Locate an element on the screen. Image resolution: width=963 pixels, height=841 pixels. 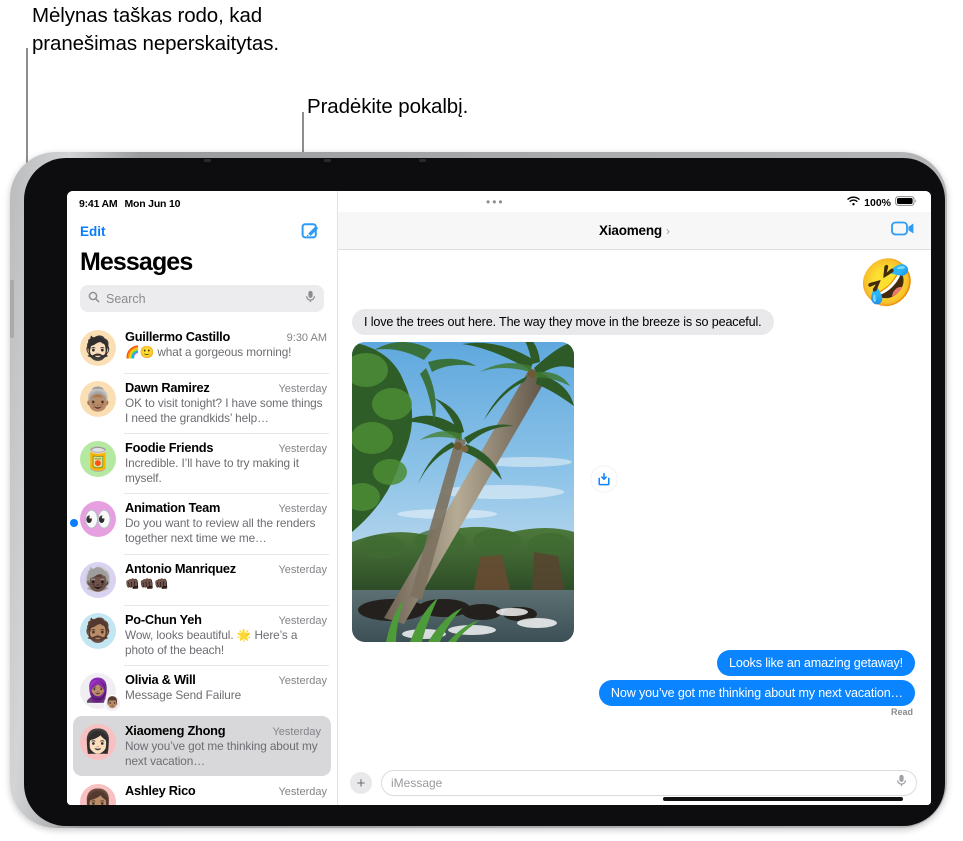
conversation-item-header: Olivia & Will Yesterday is located at coordinates (226, 679).